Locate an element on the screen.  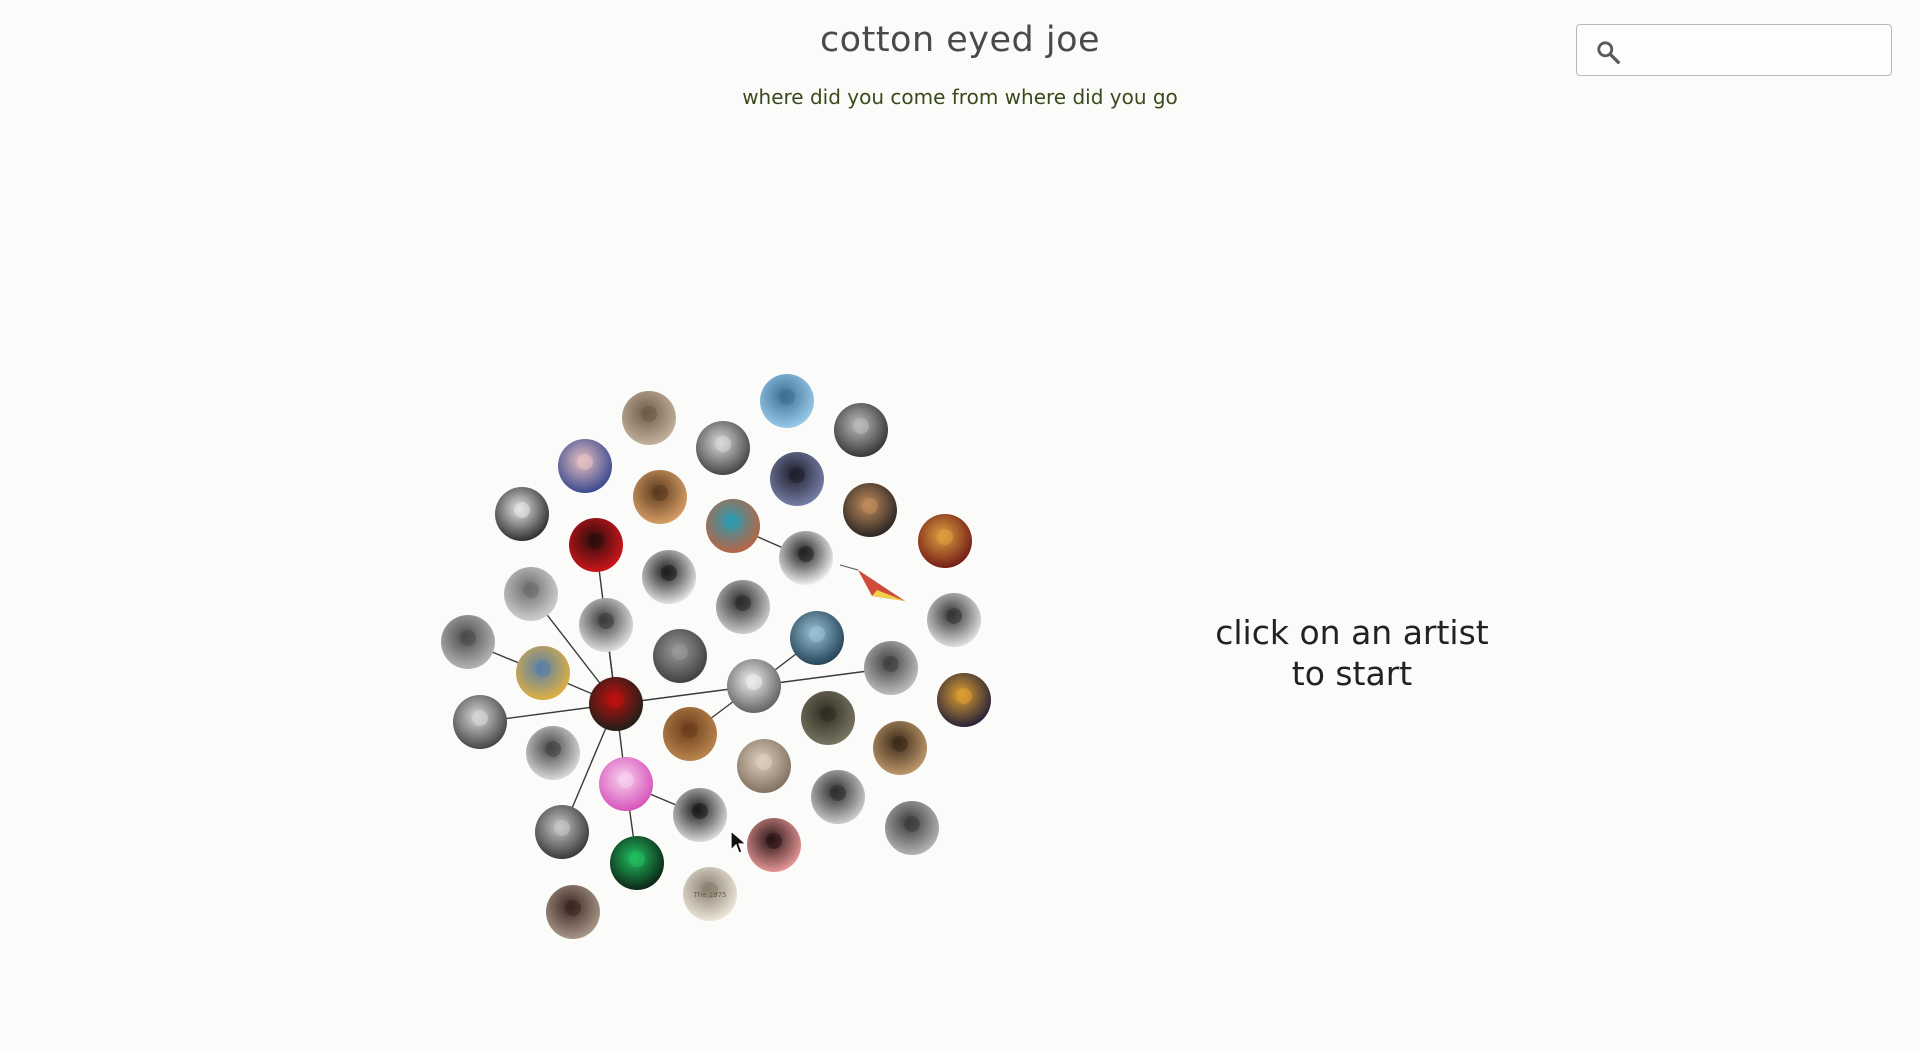
artist-label: The 1975 is located at coordinates (709, 895).